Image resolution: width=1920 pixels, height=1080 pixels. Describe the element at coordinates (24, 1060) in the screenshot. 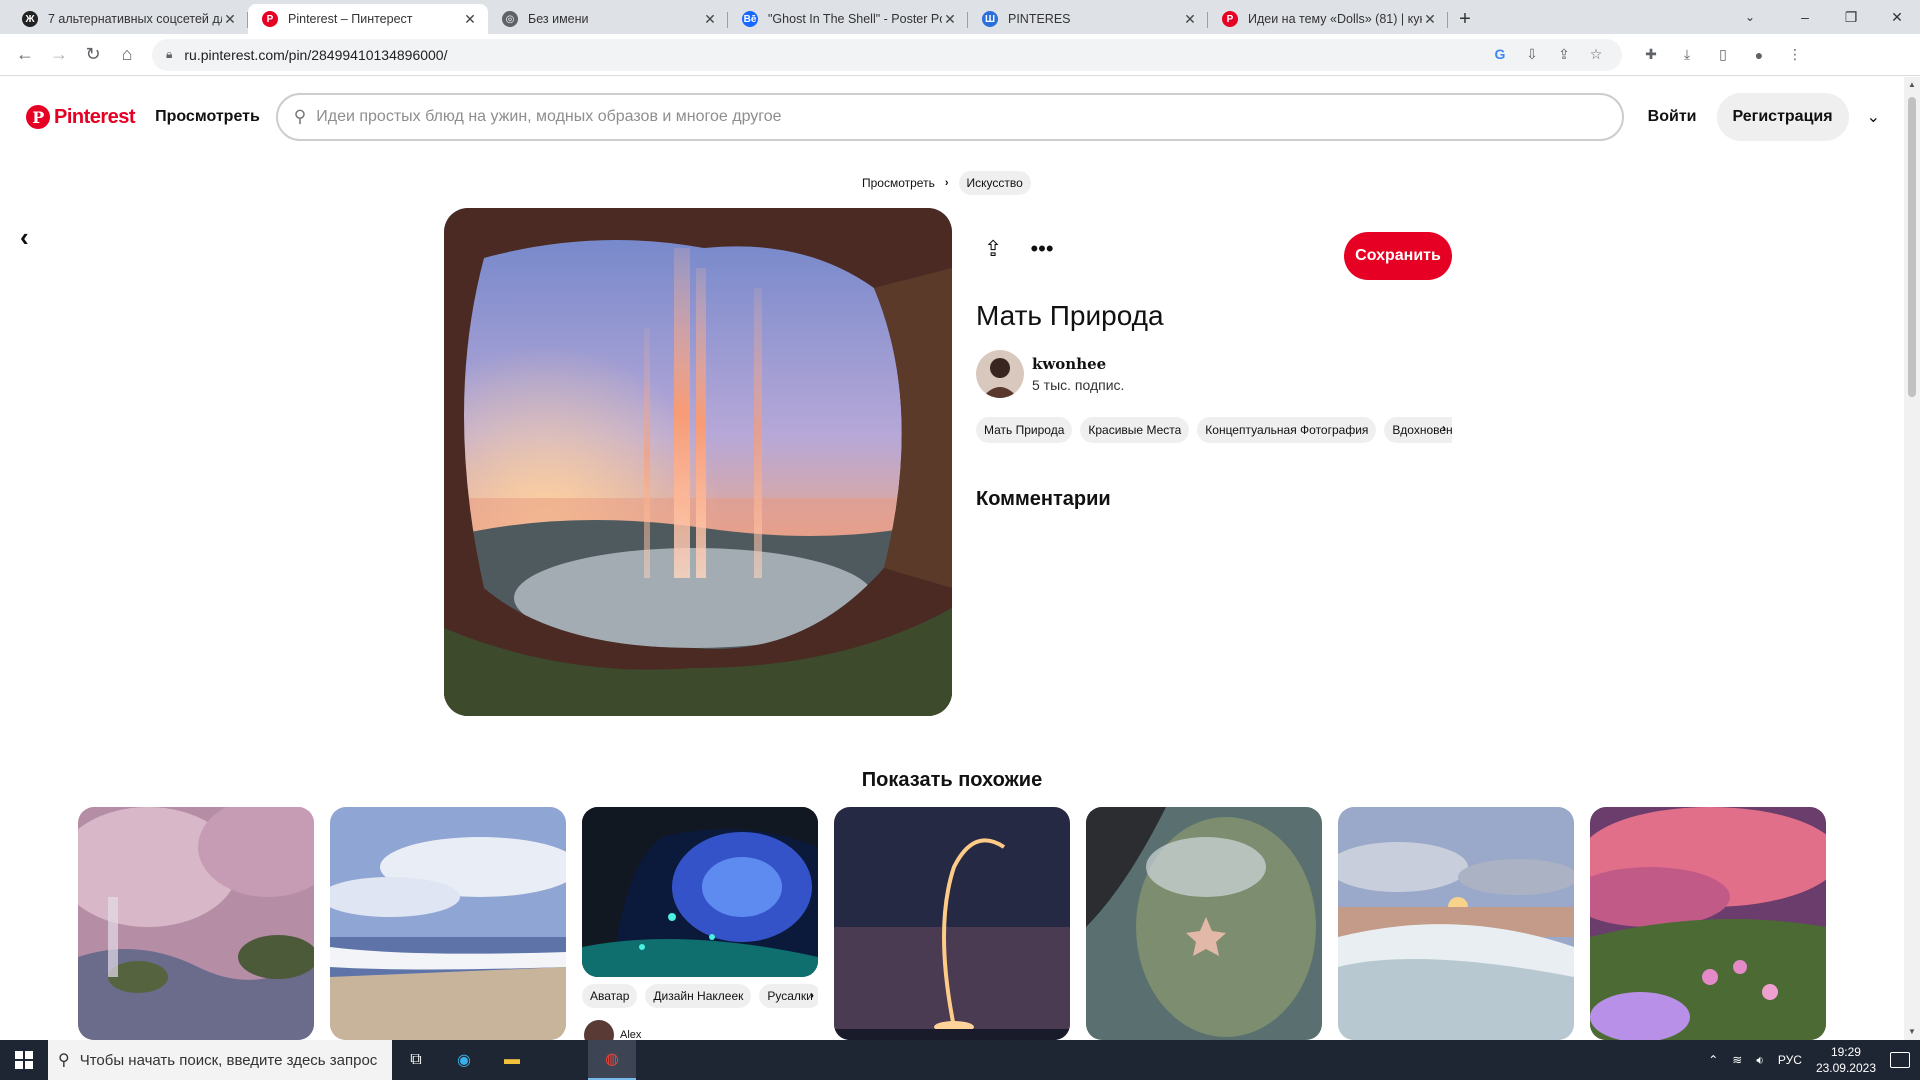

I see `start-button` at that location.